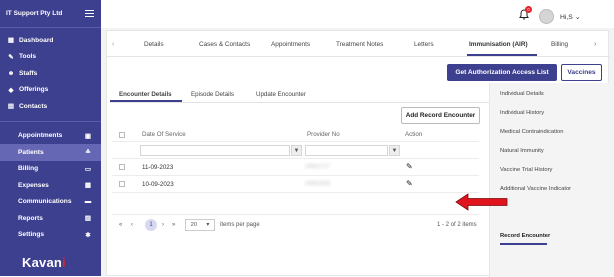 The image size is (614, 277). I want to click on rp-item-vaccine-trial-history: Vaccine Trial History, so click(526, 170).